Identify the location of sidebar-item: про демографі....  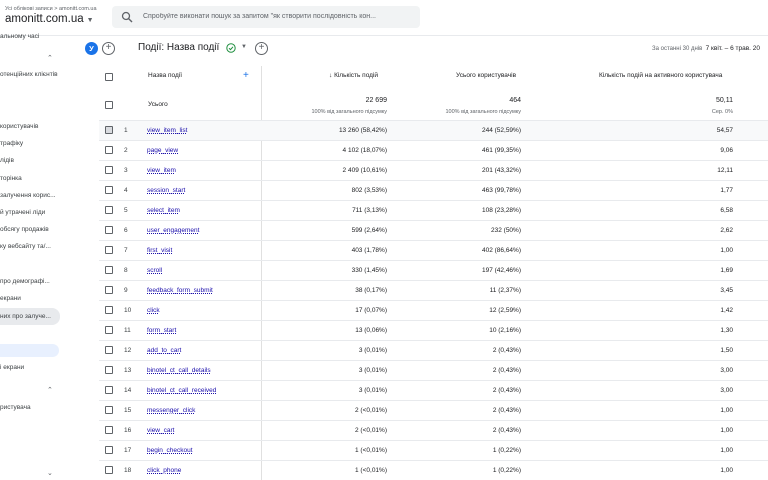
(40, 281).